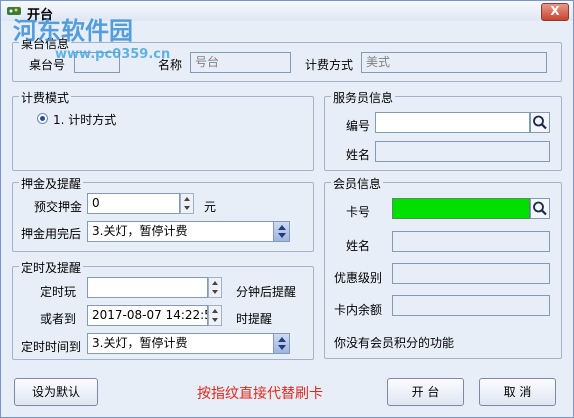 The height and width of the screenshot is (418, 574). I want to click on member-name-label: 姓名, so click(358, 246).